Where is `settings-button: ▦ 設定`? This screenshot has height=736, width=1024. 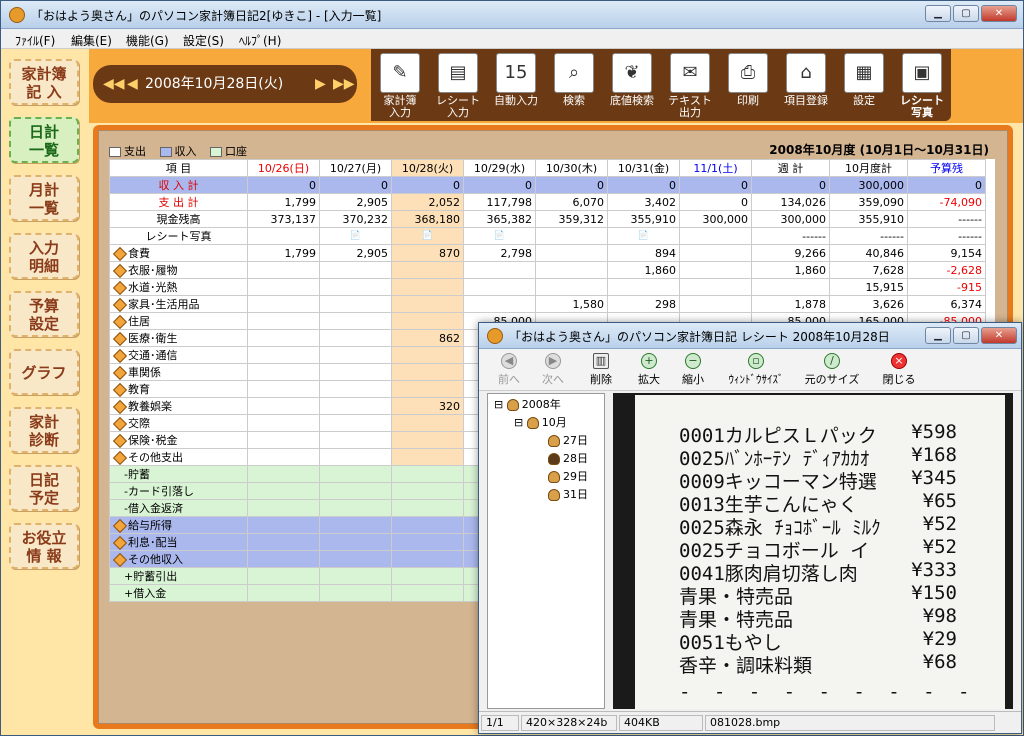 settings-button: ▦ 設定 is located at coordinates (864, 85).